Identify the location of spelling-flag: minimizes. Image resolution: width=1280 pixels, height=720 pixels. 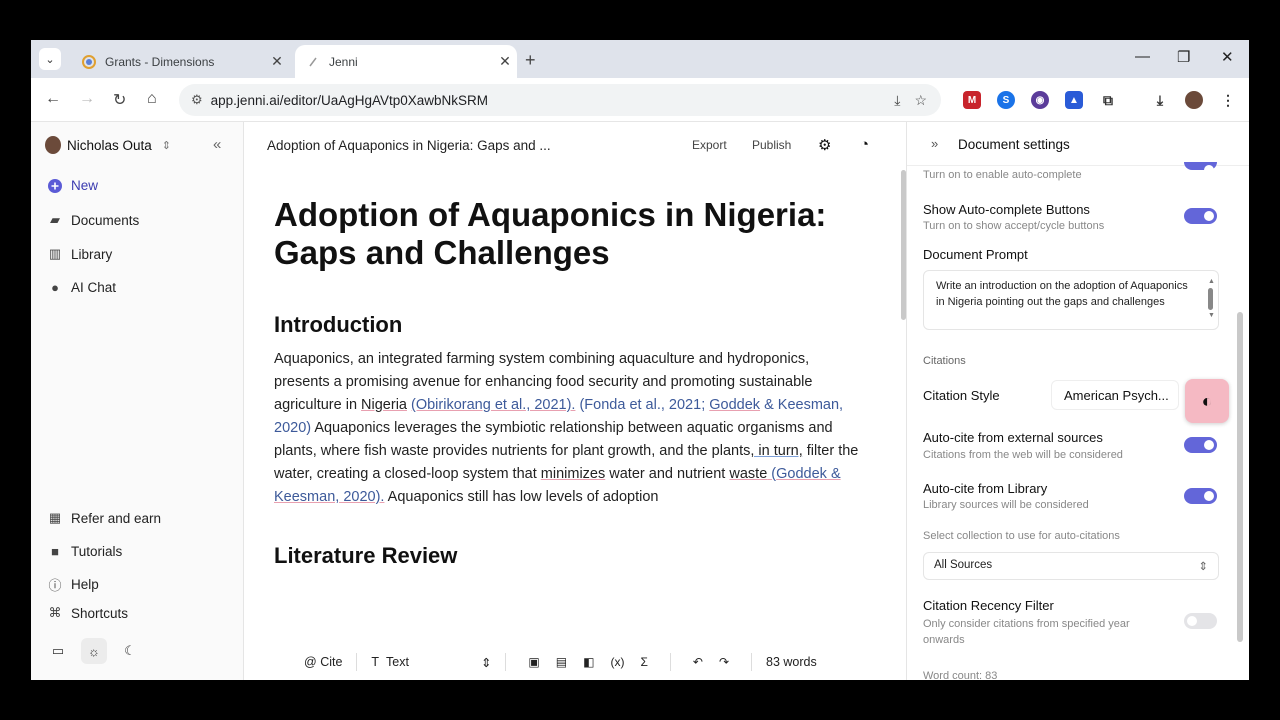
(573, 474).